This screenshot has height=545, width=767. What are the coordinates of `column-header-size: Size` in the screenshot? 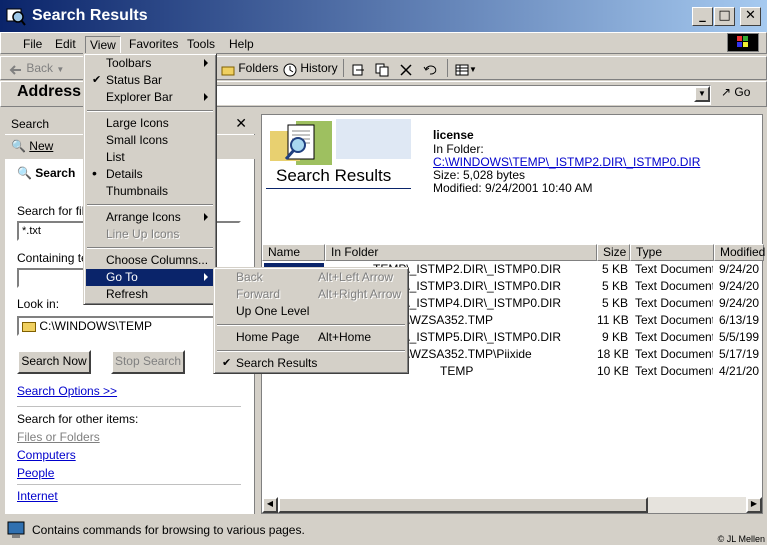 It's located at (613, 252).